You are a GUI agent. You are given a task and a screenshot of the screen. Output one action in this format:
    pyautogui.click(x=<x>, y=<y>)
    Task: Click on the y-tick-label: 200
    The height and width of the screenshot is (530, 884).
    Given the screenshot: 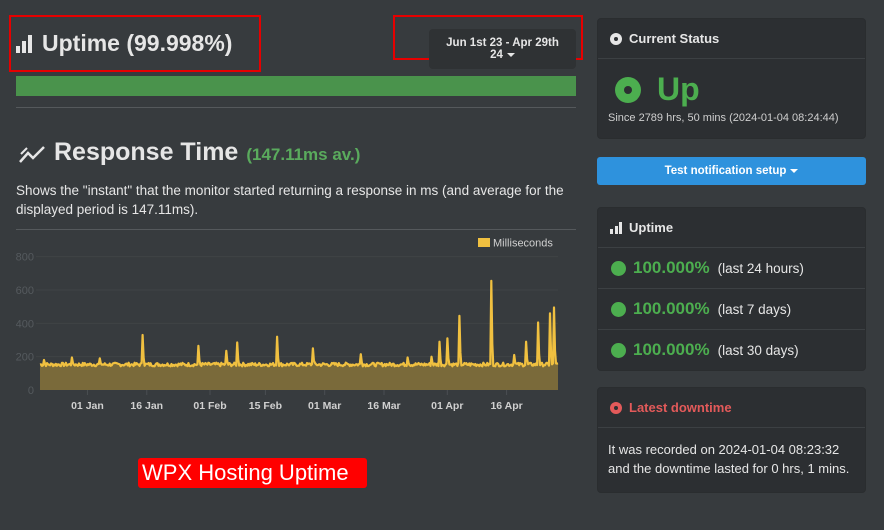 What is the action you would take?
    pyautogui.click(x=25, y=358)
    